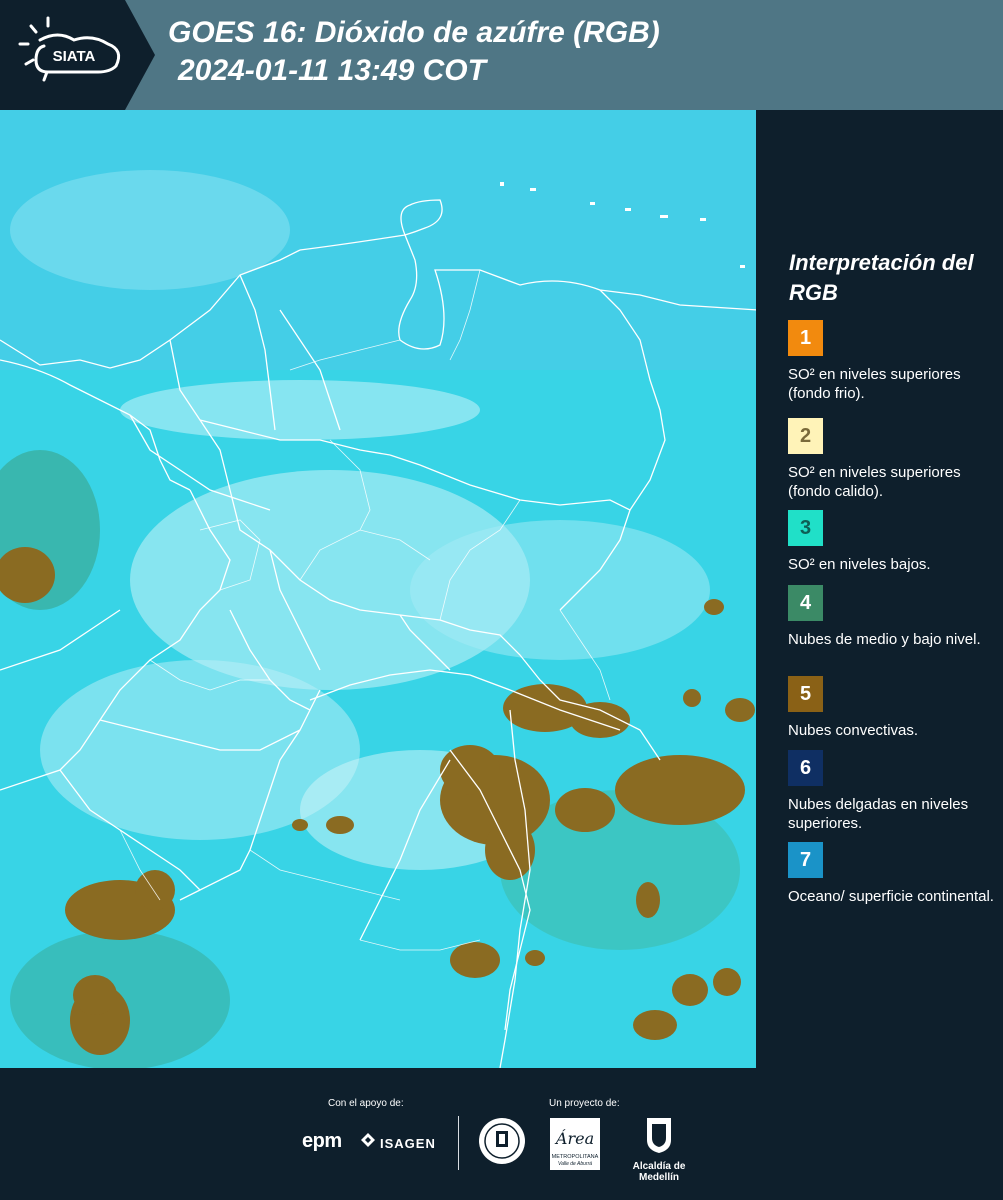 This screenshot has width=1003, height=1200. Describe the element at coordinates (878, 814) in the screenshot. I see `legend-label: Nubes delgadas en niveles superiores.` at that location.